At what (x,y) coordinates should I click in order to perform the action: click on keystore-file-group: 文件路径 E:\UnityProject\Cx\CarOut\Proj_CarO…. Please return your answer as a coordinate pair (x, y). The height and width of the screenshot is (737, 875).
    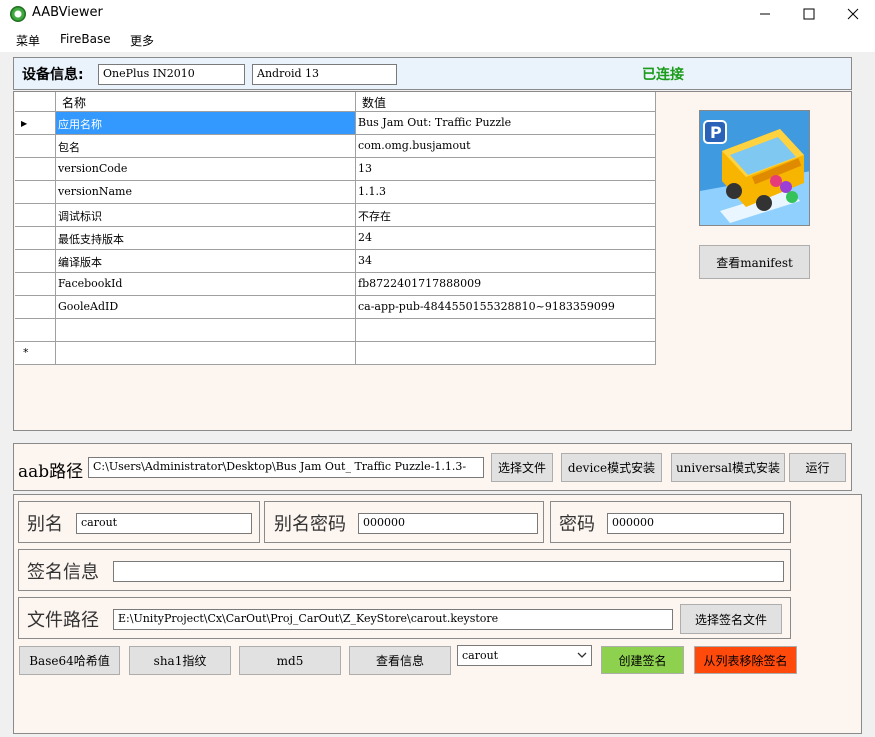
    Looking at the image, I should click on (404, 618).